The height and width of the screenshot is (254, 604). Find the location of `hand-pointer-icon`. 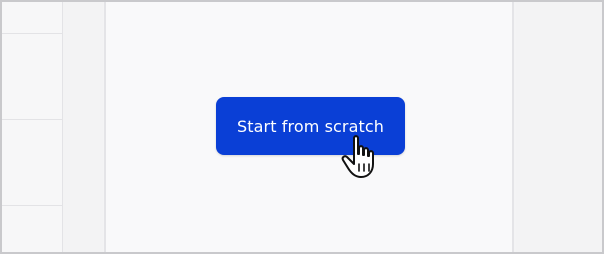

hand-pointer-icon is located at coordinates (357, 156).